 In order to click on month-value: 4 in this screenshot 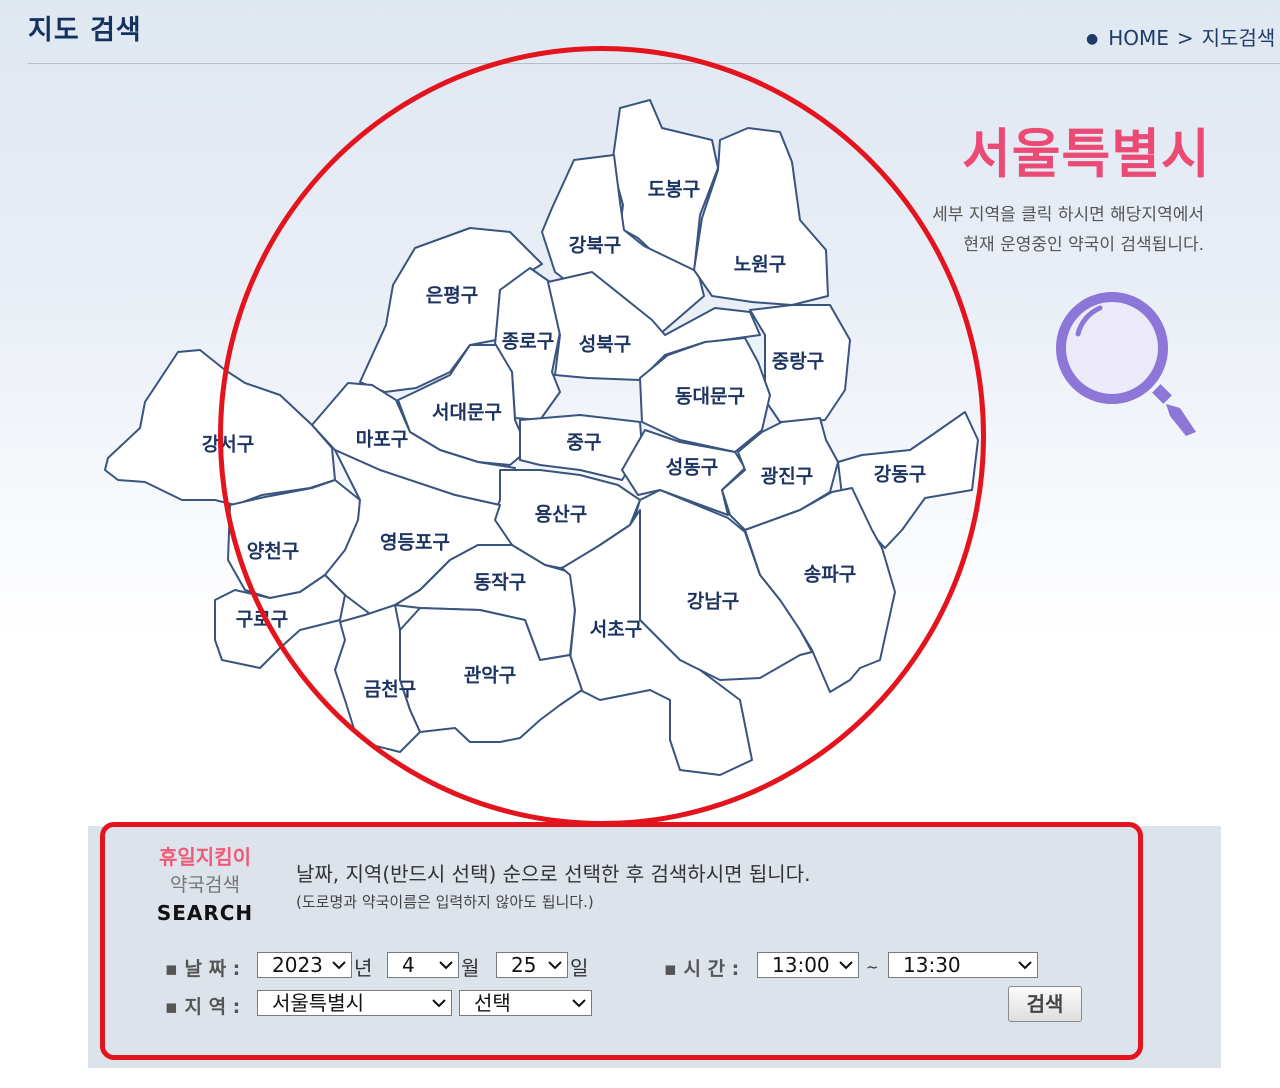, I will do `click(408, 965)`.